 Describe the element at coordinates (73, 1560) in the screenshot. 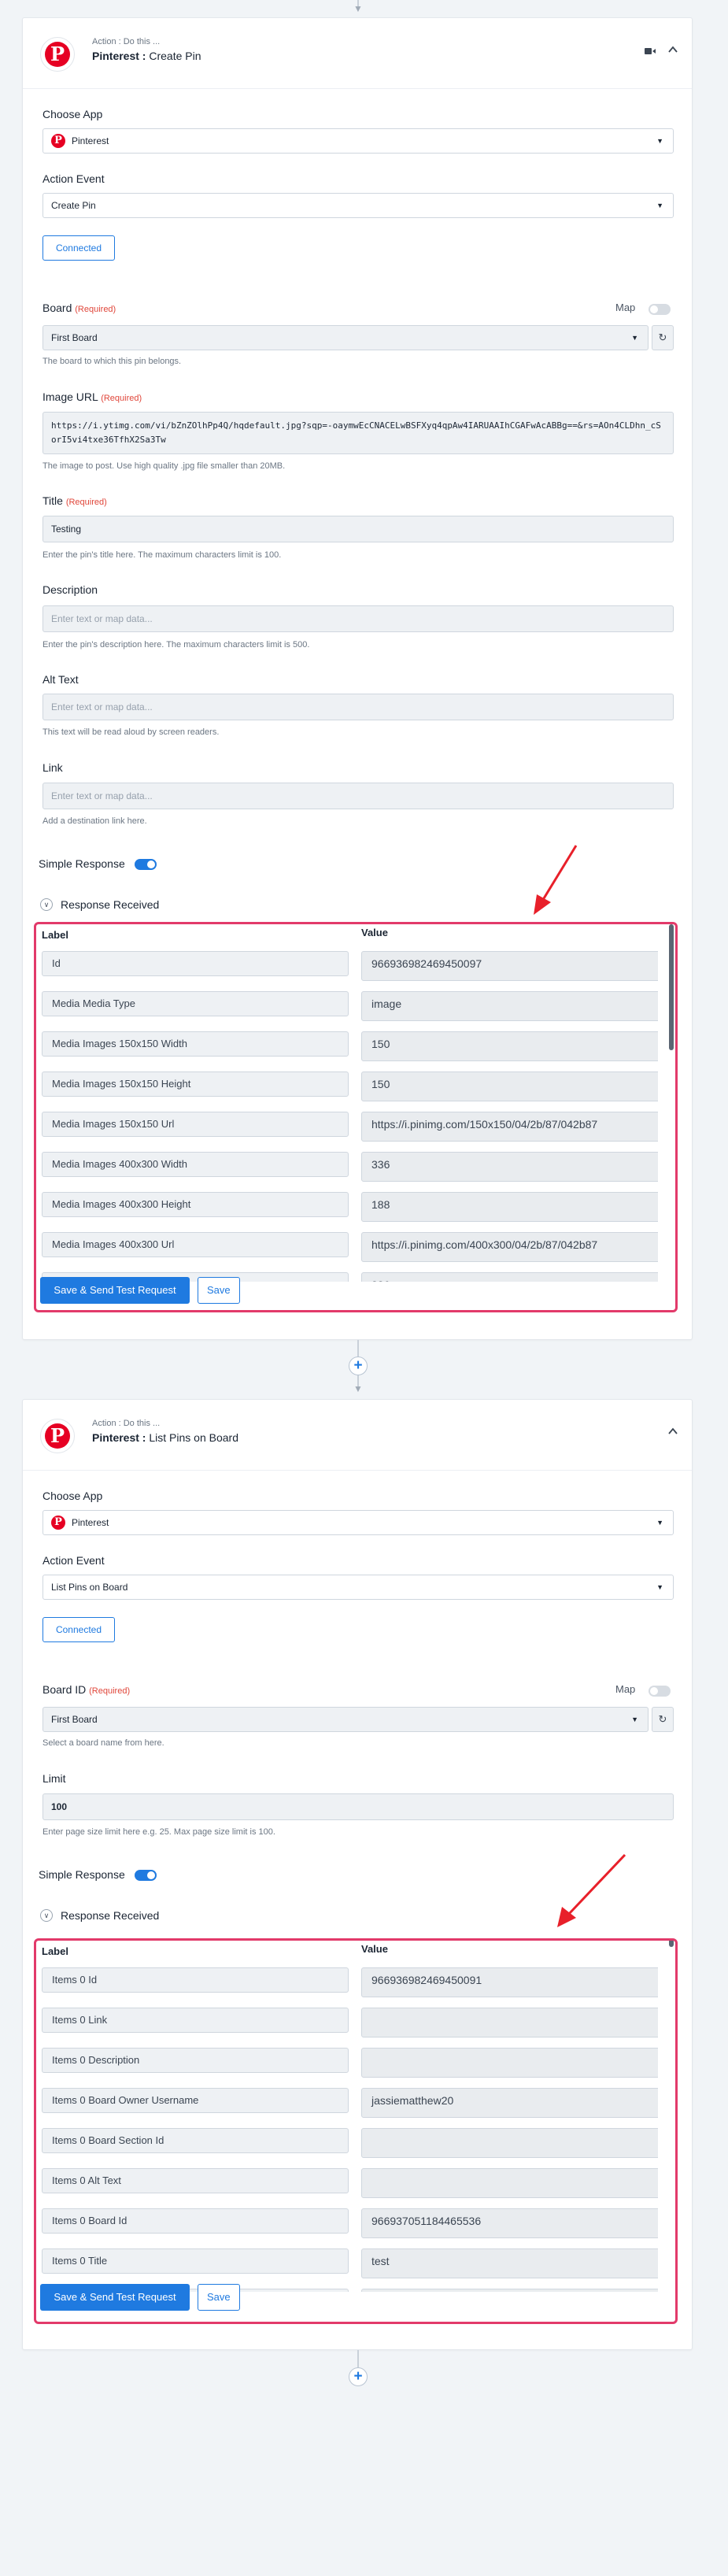

I see `action-event-label: Action Event` at that location.